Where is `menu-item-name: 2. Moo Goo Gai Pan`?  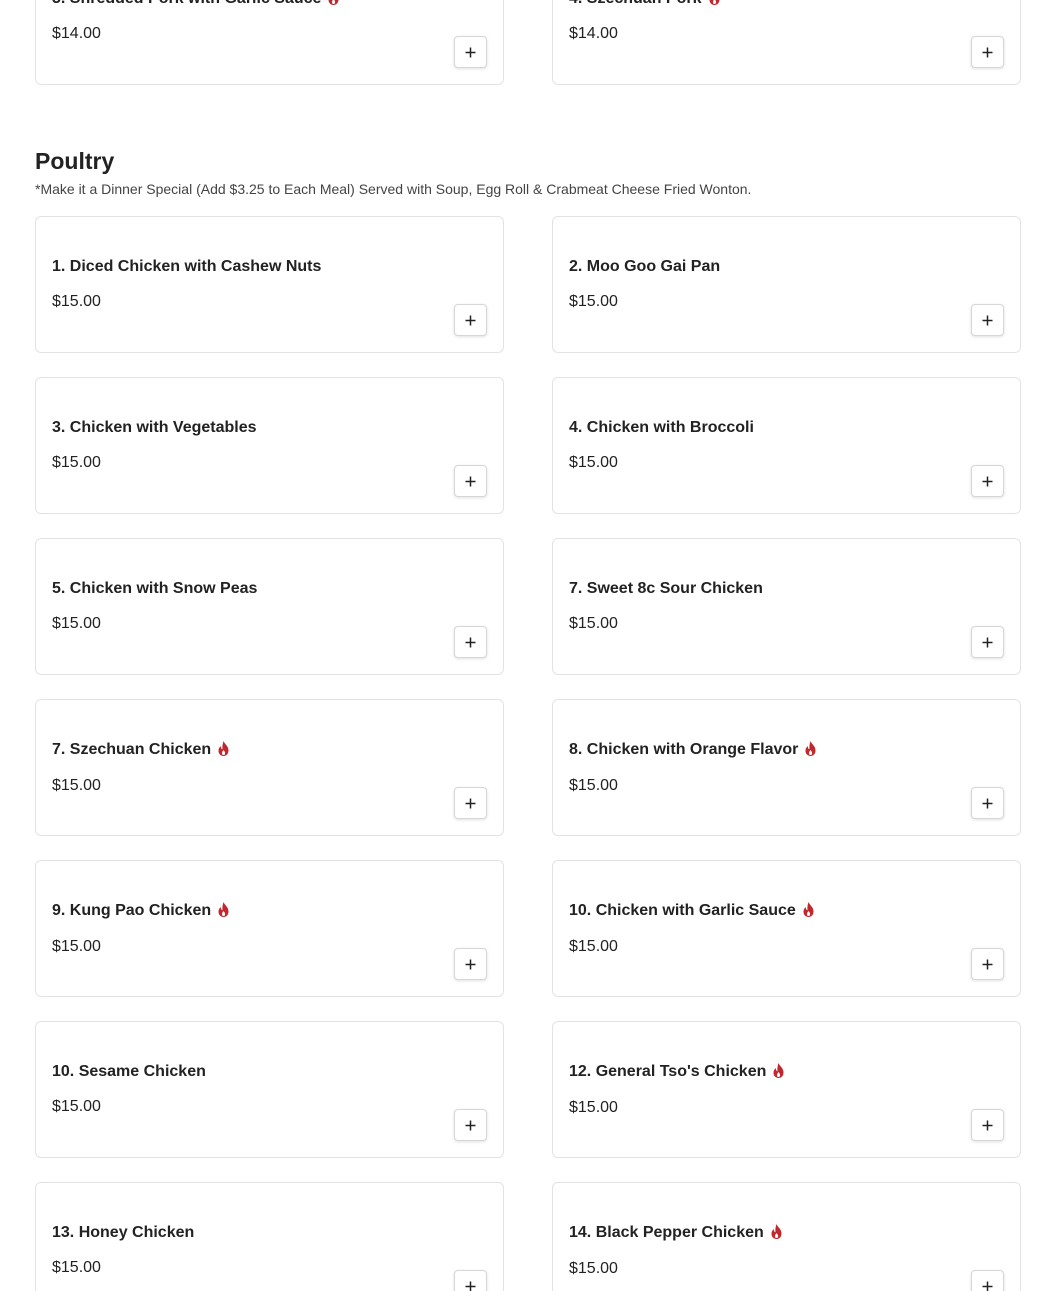 menu-item-name: 2. Moo Goo Gai Pan is located at coordinates (645, 266).